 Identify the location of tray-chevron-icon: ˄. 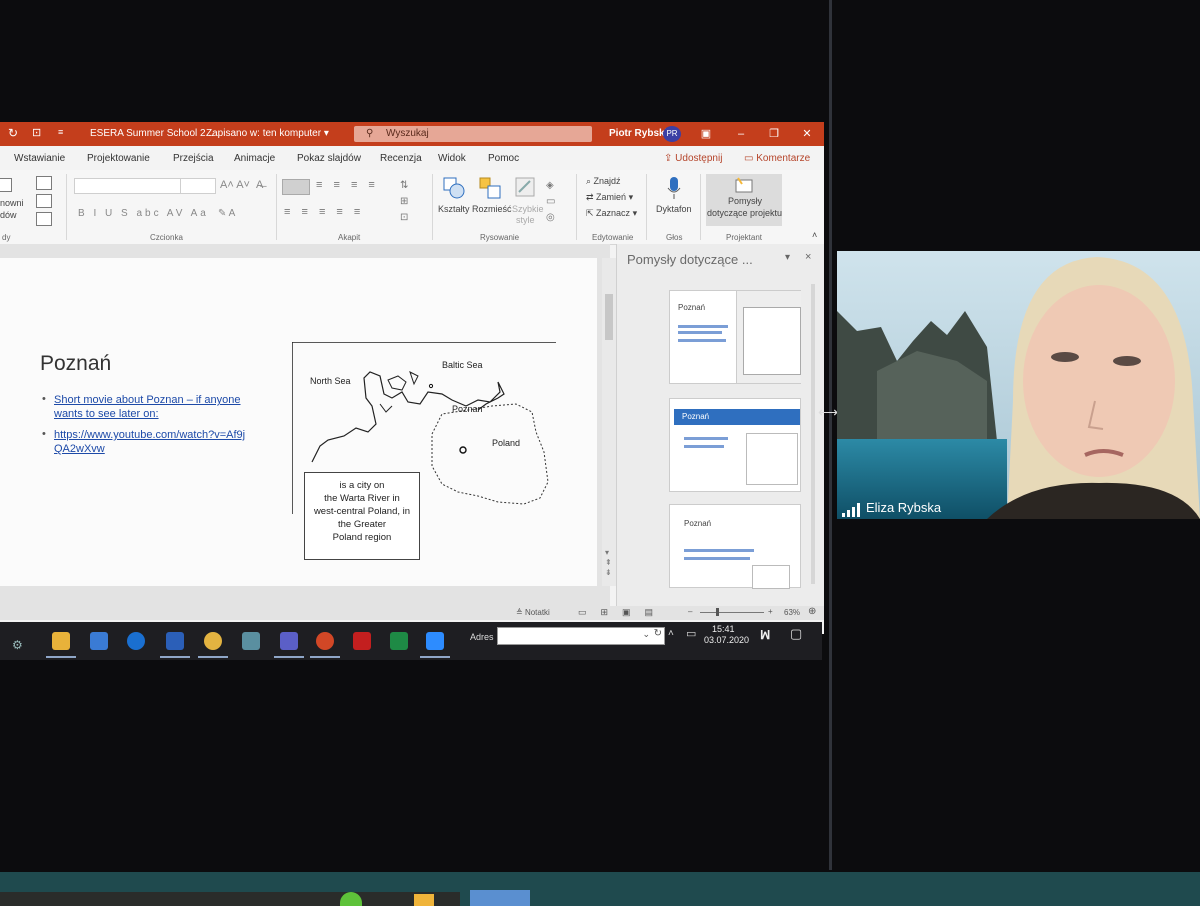
(671, 633).